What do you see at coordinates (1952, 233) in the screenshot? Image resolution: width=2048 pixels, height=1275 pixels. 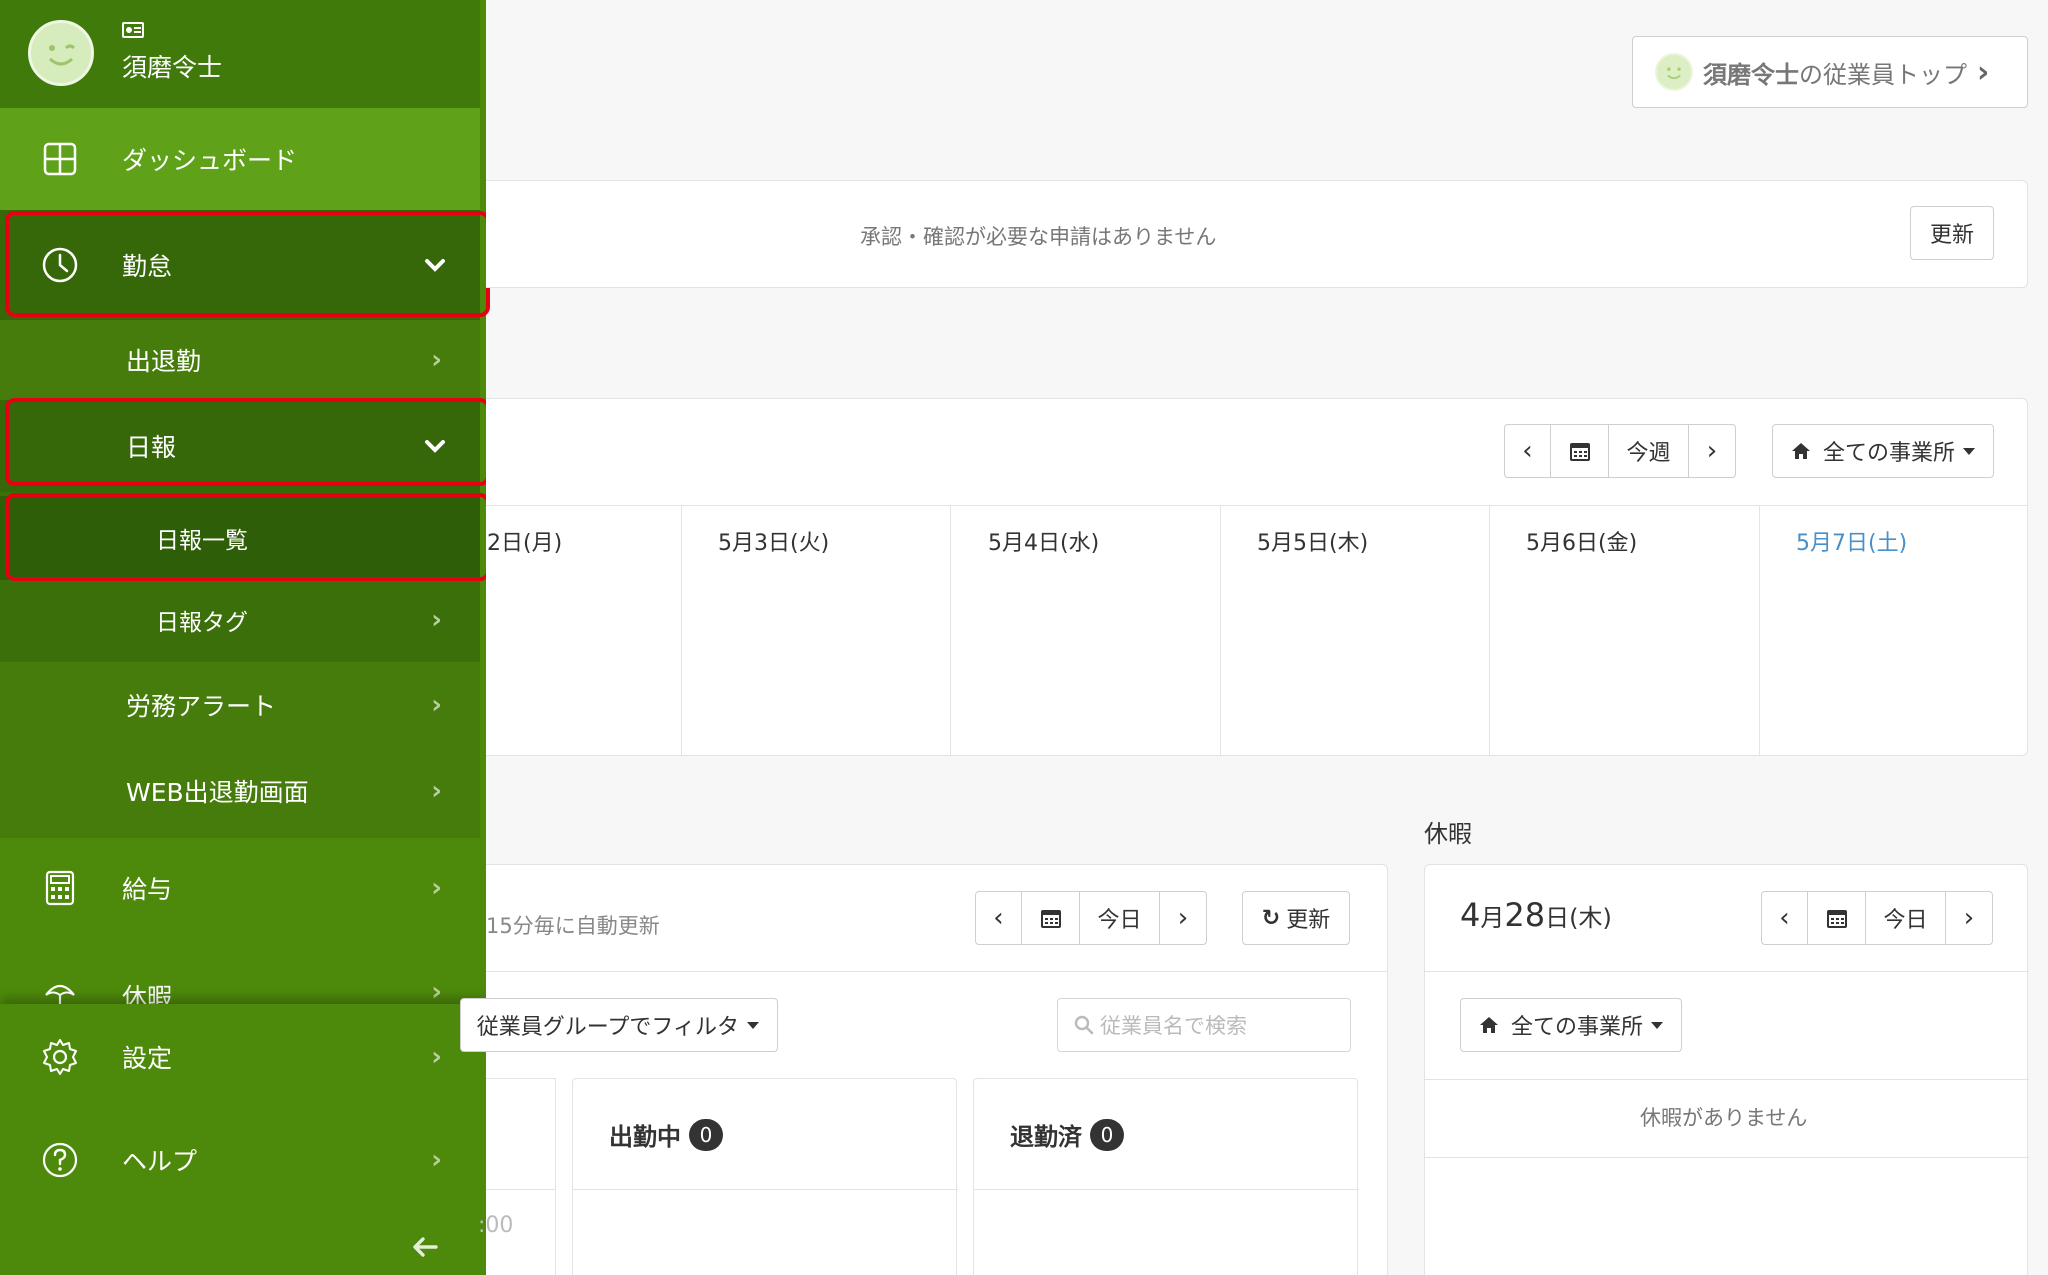 I see `approvals-refresh-button: 更新` at bounding box center [1952, 233].